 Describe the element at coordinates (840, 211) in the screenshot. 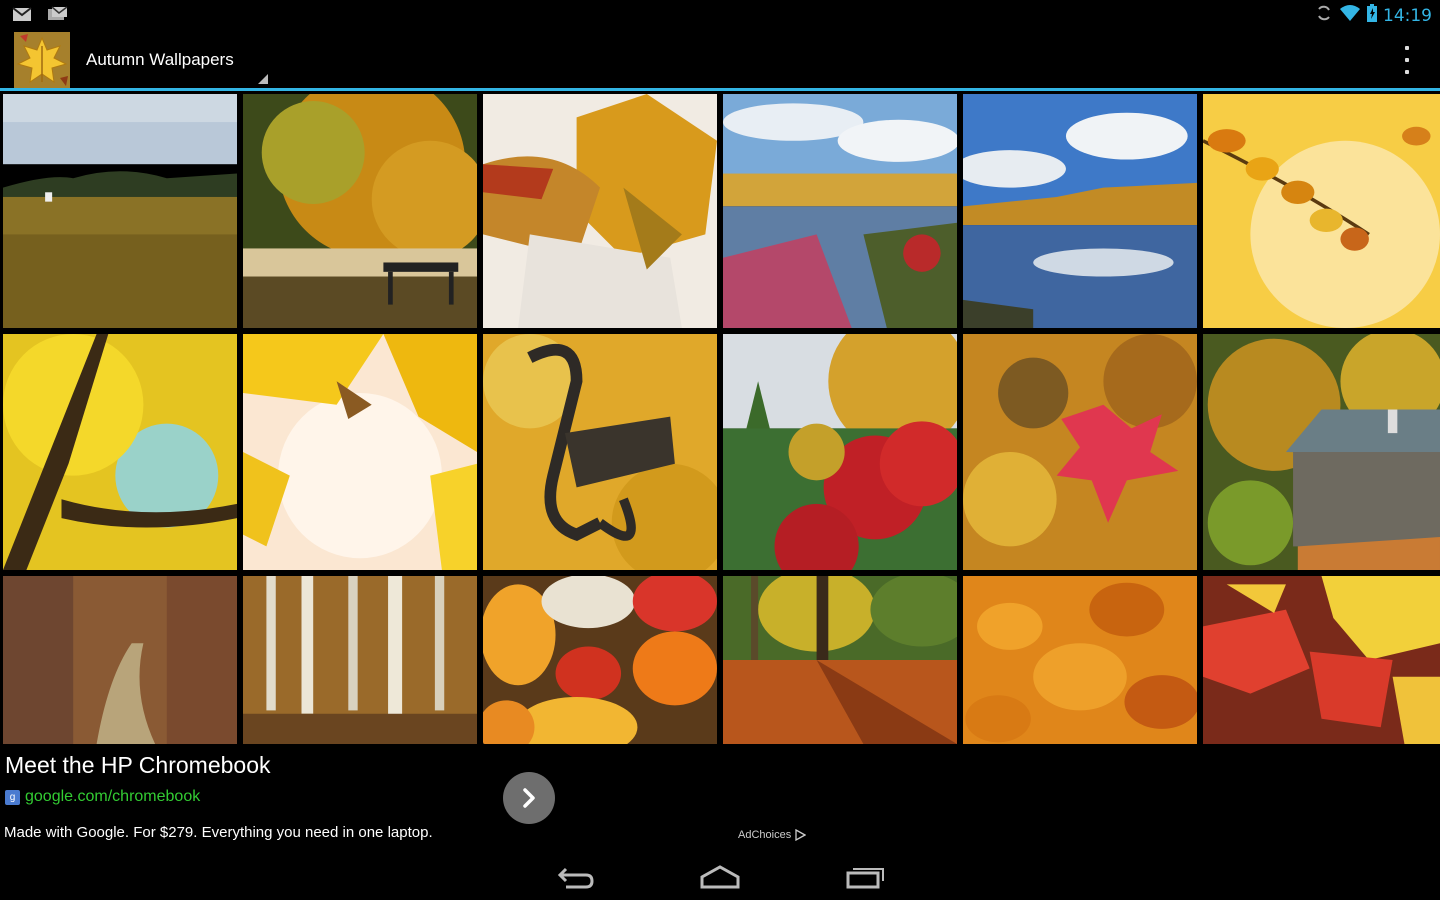

I see `wallpaper-lake-birches` at that location.